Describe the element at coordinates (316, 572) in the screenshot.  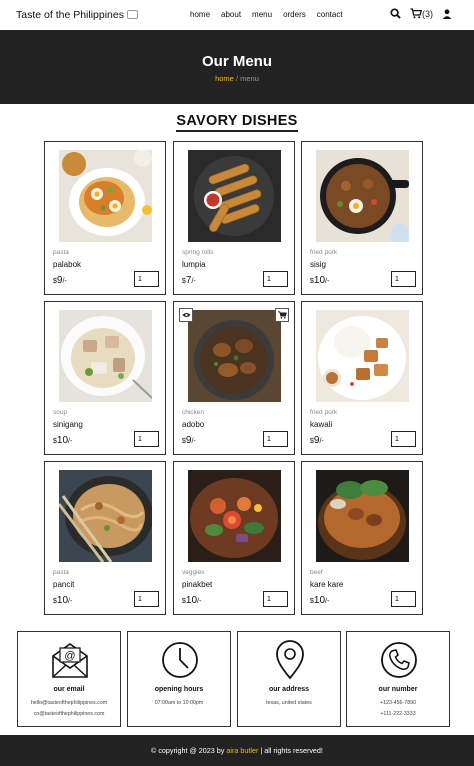
I see `dish-category: beef` at that location.